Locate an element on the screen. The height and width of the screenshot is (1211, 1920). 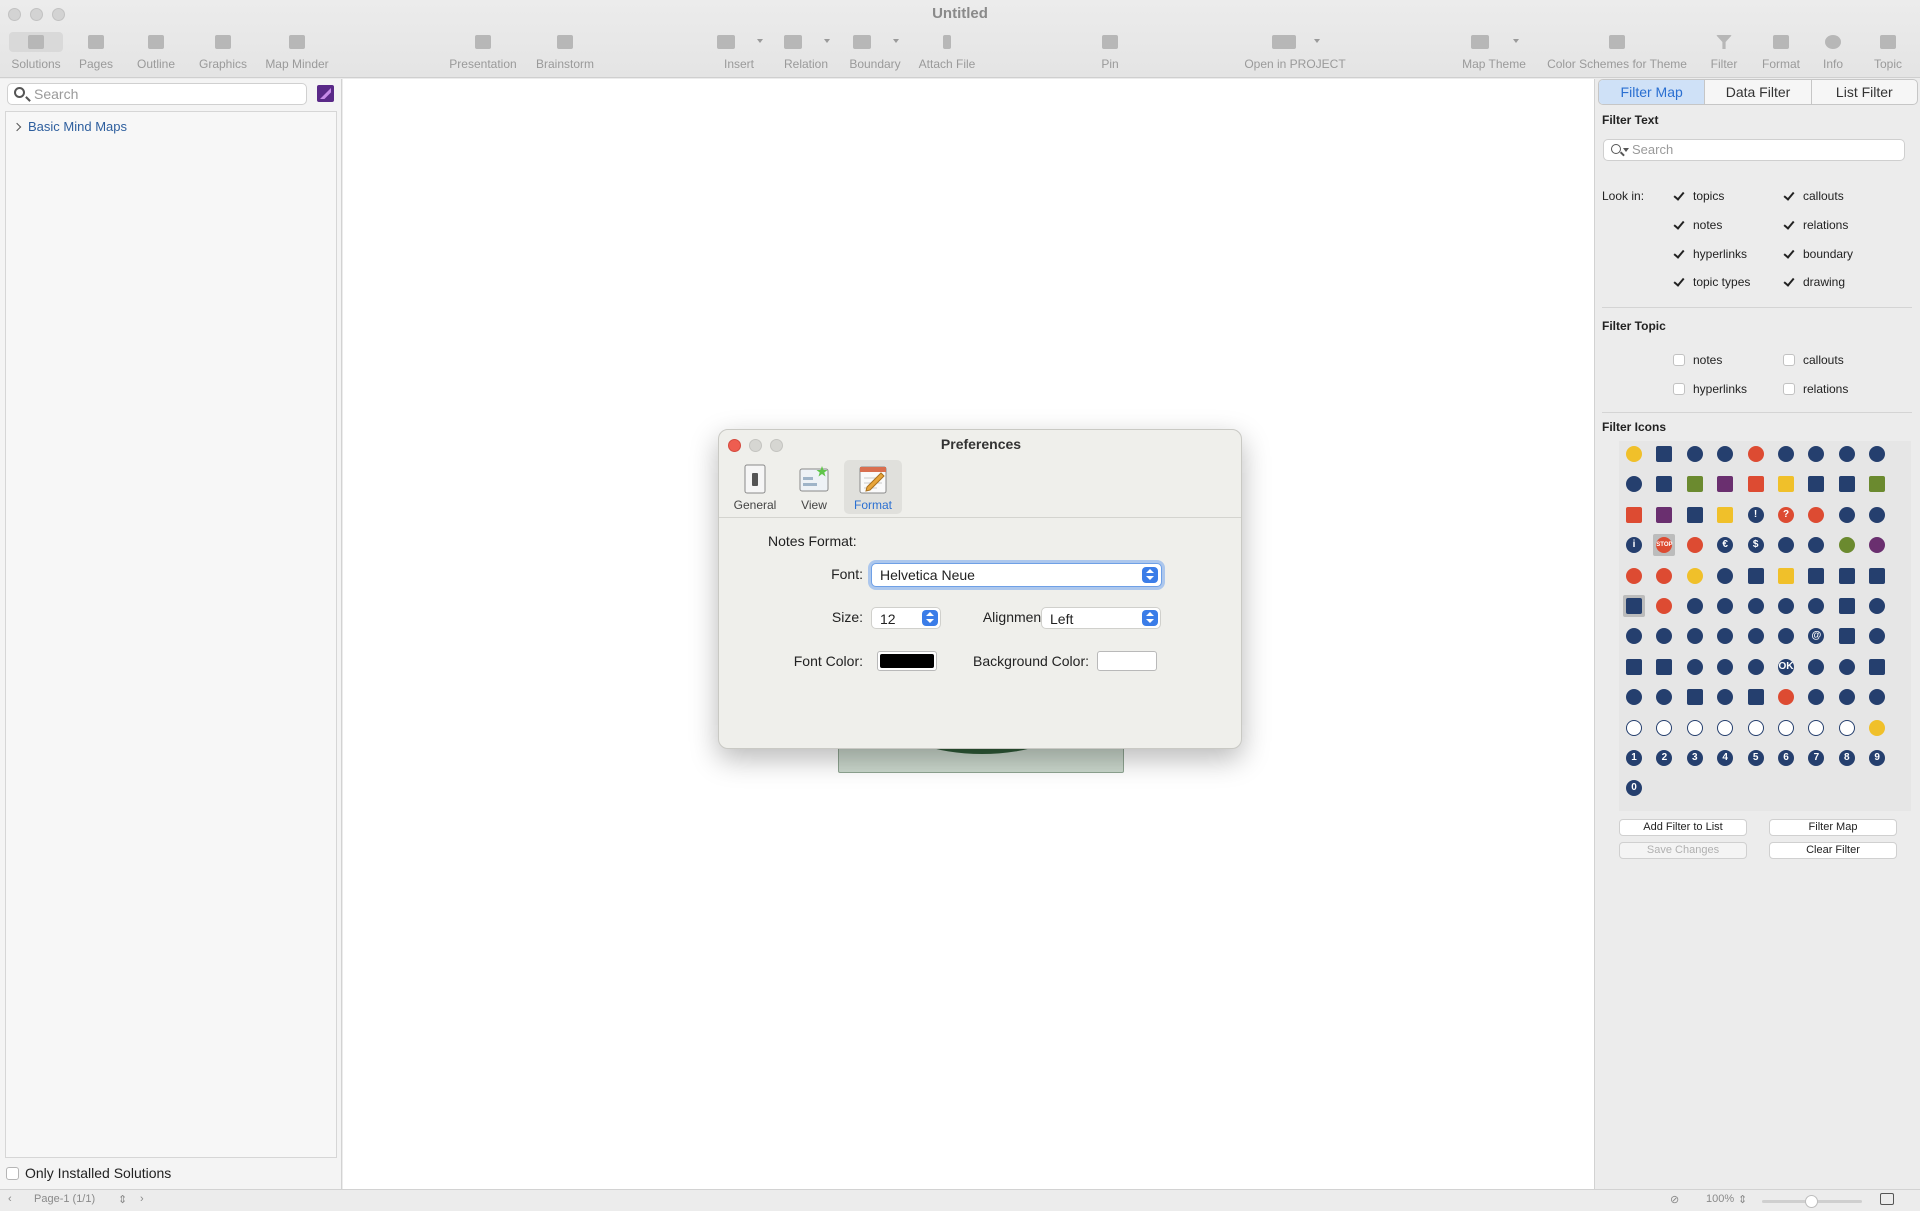
flag-green-icon is located at coordinates (1877, 484).